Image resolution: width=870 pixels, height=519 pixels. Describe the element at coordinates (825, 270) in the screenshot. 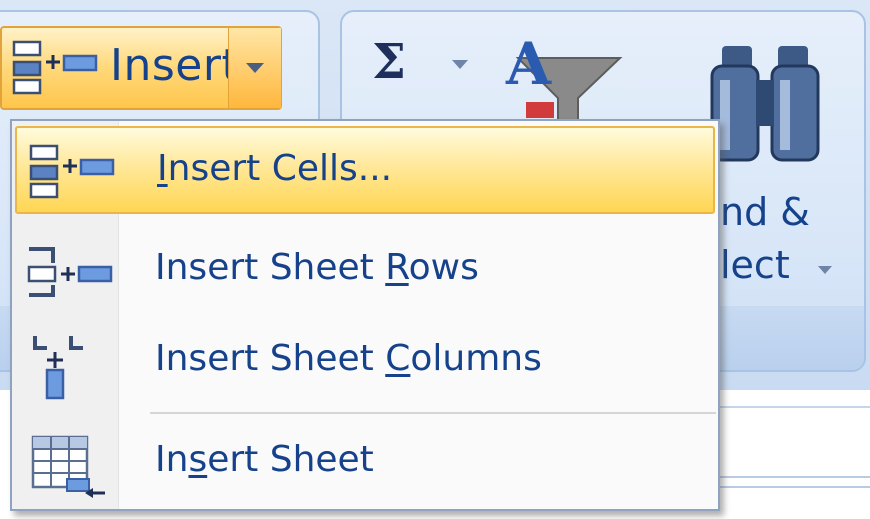

I see `find-select-dropdown-arrow` at that location.